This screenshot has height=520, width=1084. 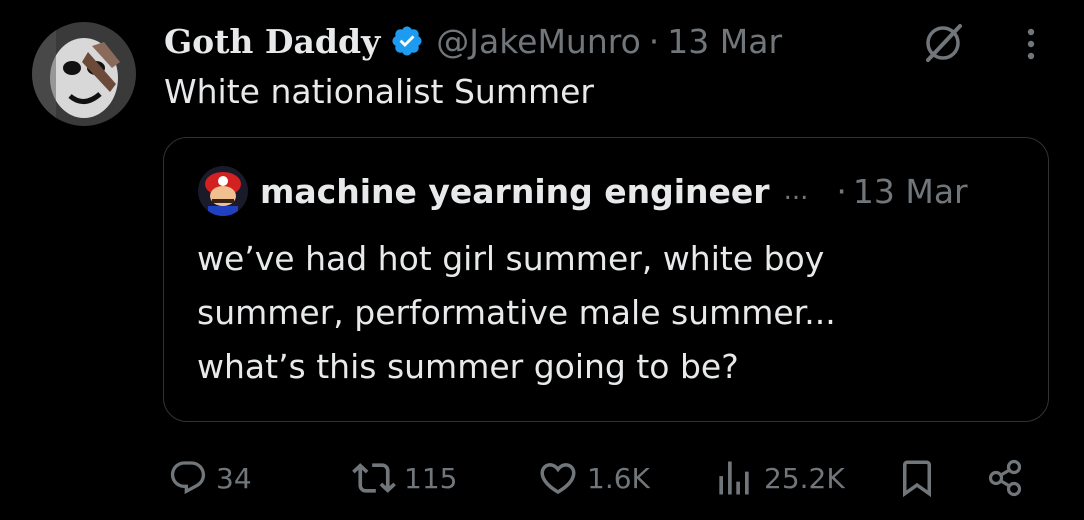 What do you see at coordinates (431, 478) in the screenshot?
I see `repost-count: 115` at bounding box center [431, 478].